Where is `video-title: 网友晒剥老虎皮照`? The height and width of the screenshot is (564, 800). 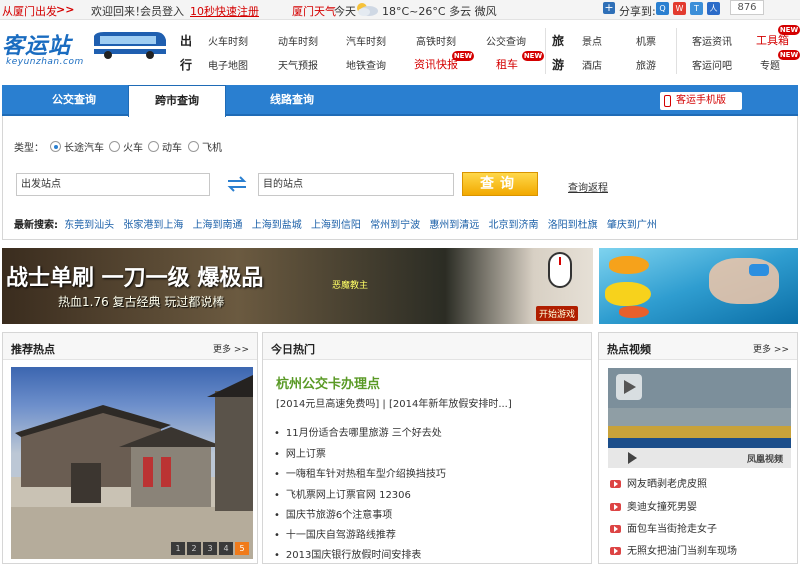
video-title: 网友晒剥老虎皮照 is located at coordinates (667, 484).